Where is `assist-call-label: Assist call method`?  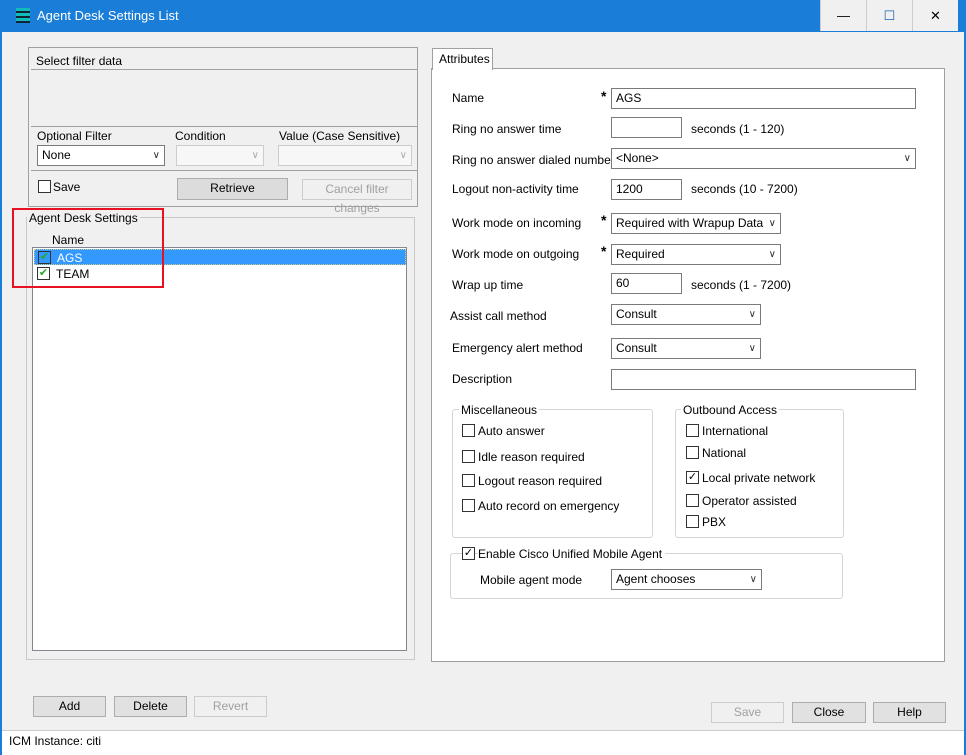
assist-call-label: Assist call method is located at coordinates (498, 316).